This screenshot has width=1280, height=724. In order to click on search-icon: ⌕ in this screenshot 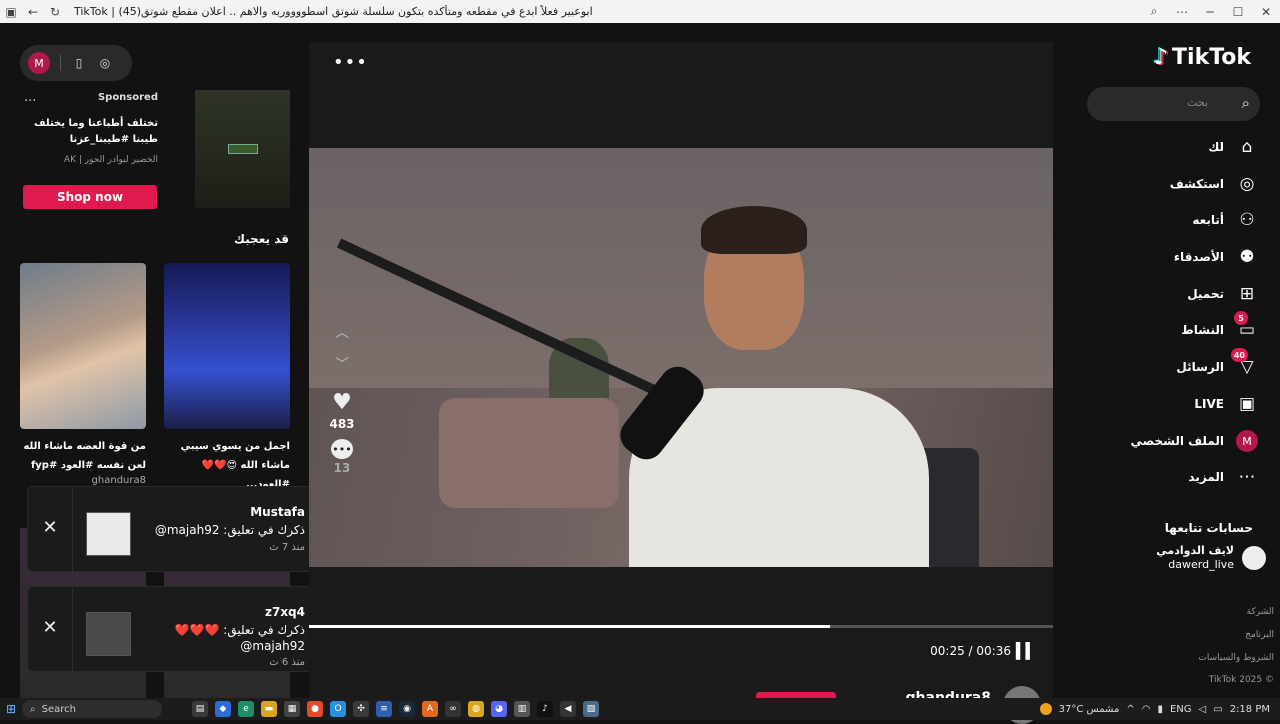, I will do `click(1246, 103)`.